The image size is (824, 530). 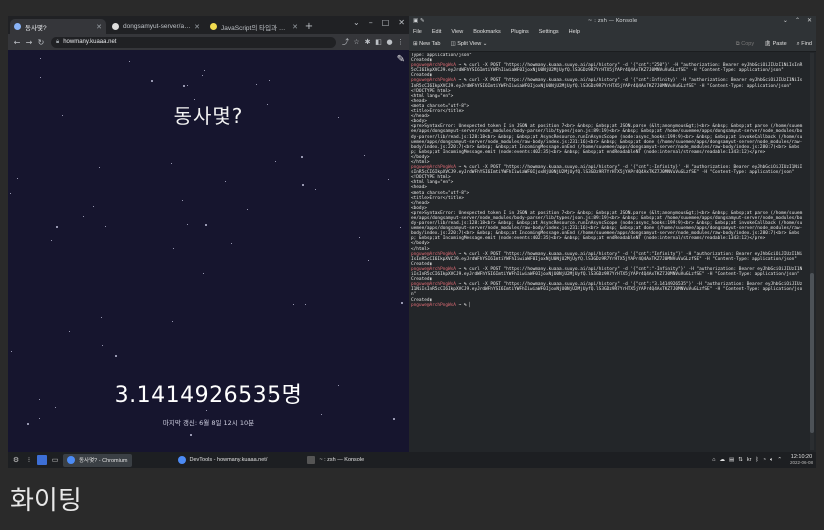 I want to click on app-launcher-icon: ⚙, so click(x=16, y=460).